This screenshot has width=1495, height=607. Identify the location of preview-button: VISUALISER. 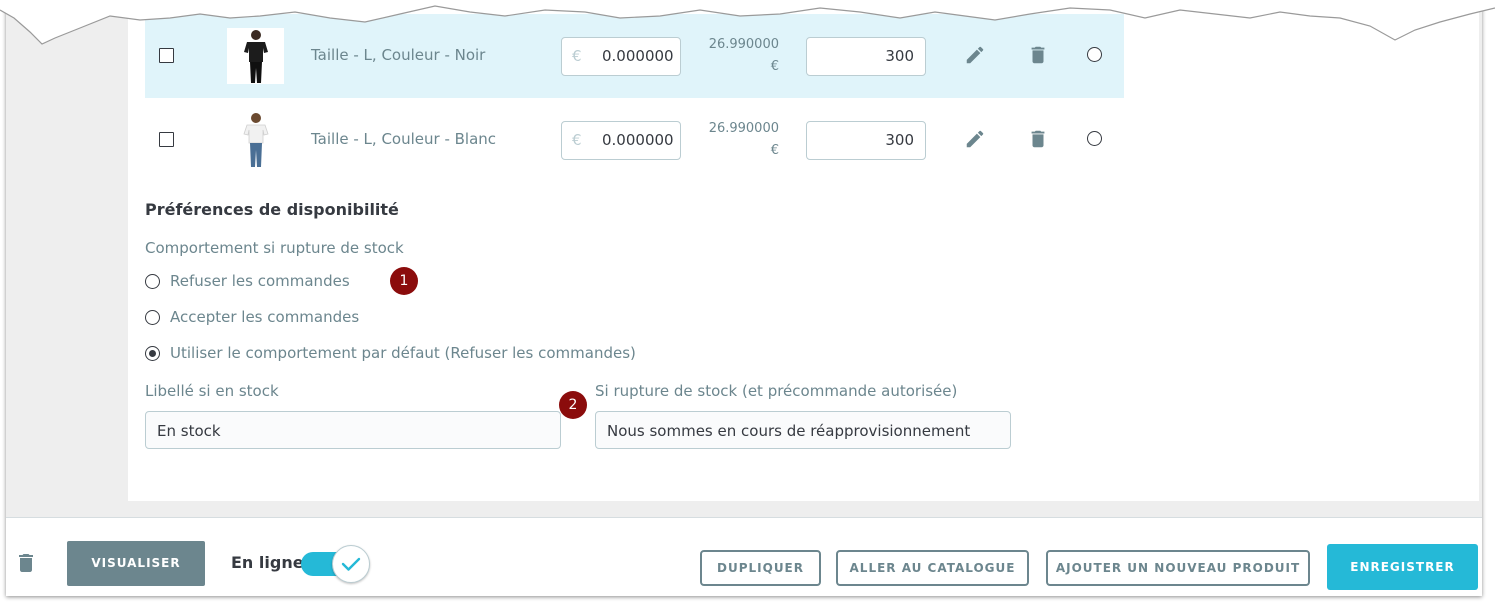
(136, 563).